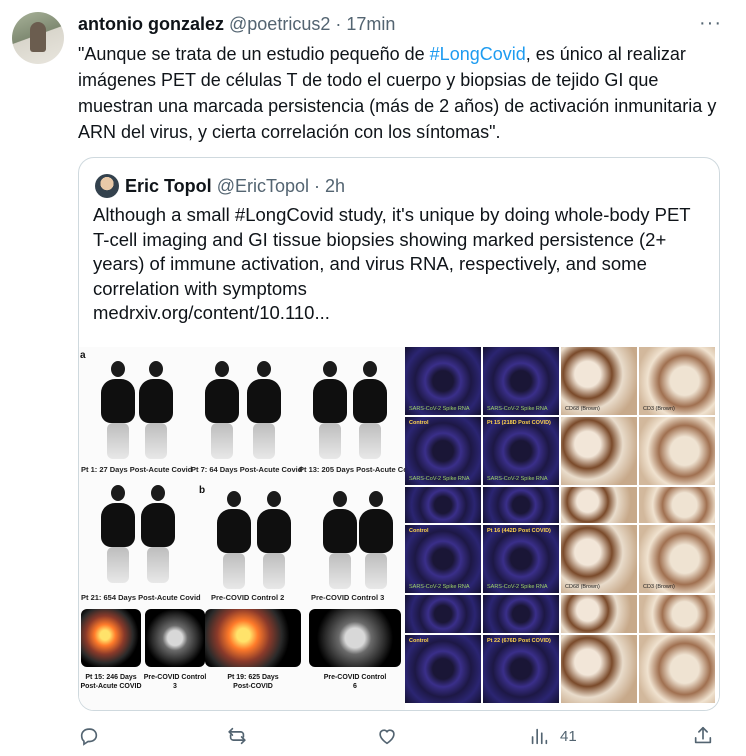 Image resolution: width=746 pixels, height=756 pixels. What do you see at coordinates (521, 669) in the screenshot?
I see `fluorescence-tile: Pt 22 (676D Post COVID)` at bounding box center [521, 669].